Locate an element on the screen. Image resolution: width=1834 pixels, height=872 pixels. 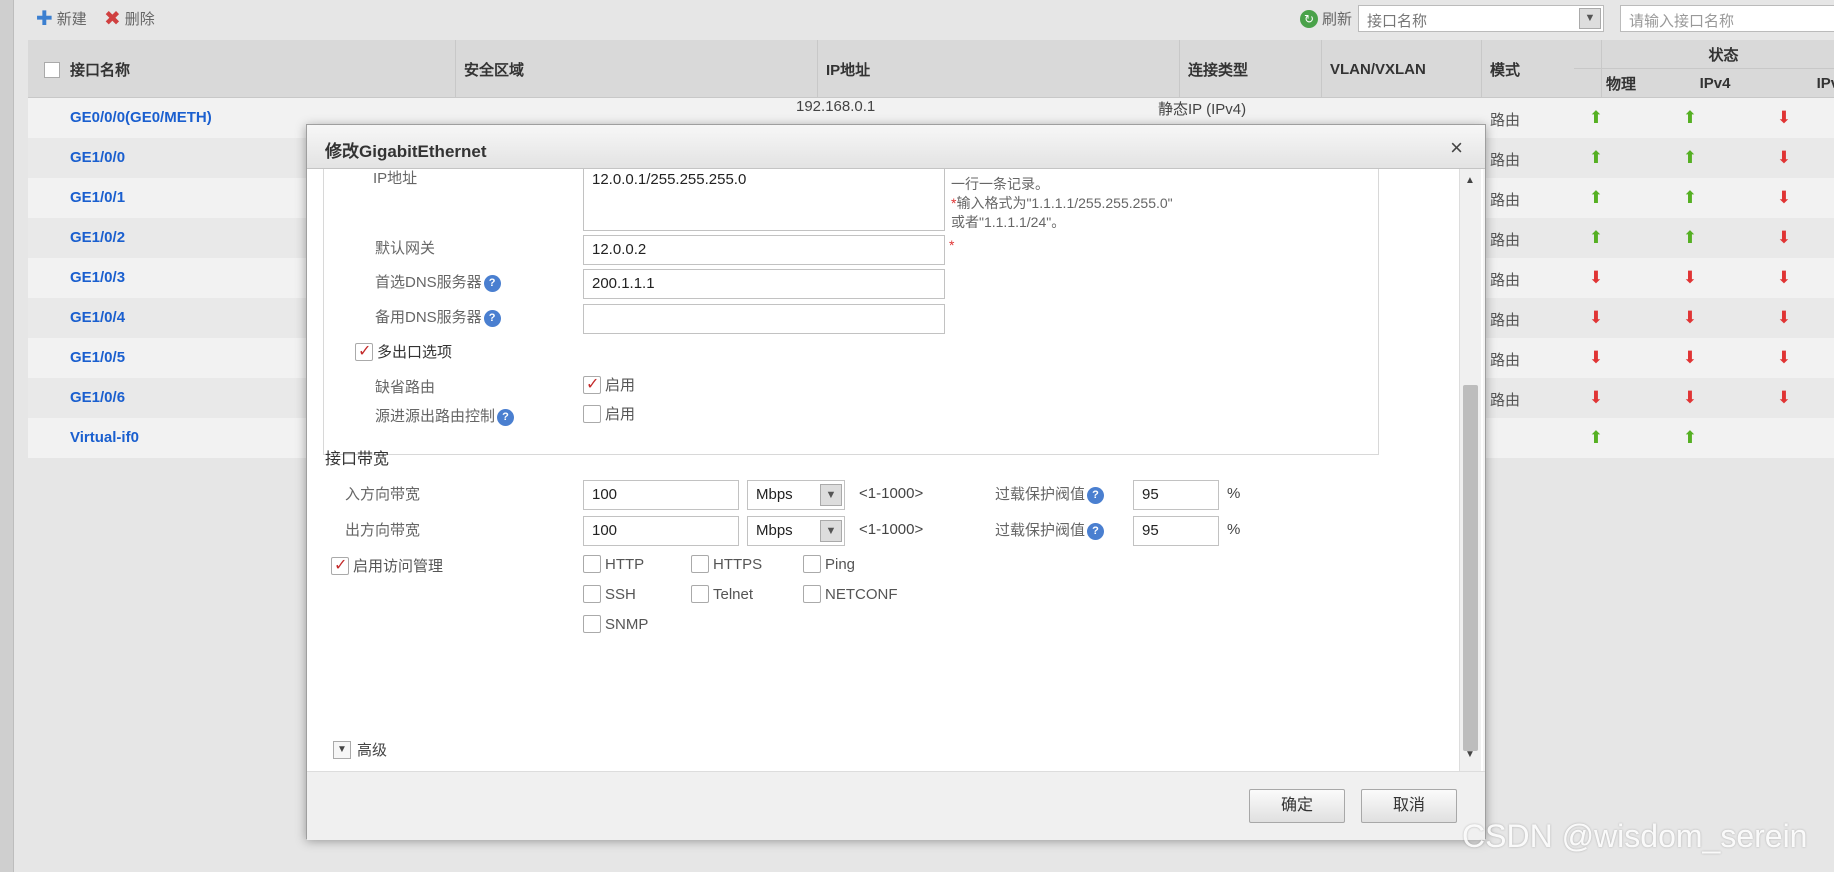
interface-name-link: GE1/0/2 is located at coordinates (97, 237).